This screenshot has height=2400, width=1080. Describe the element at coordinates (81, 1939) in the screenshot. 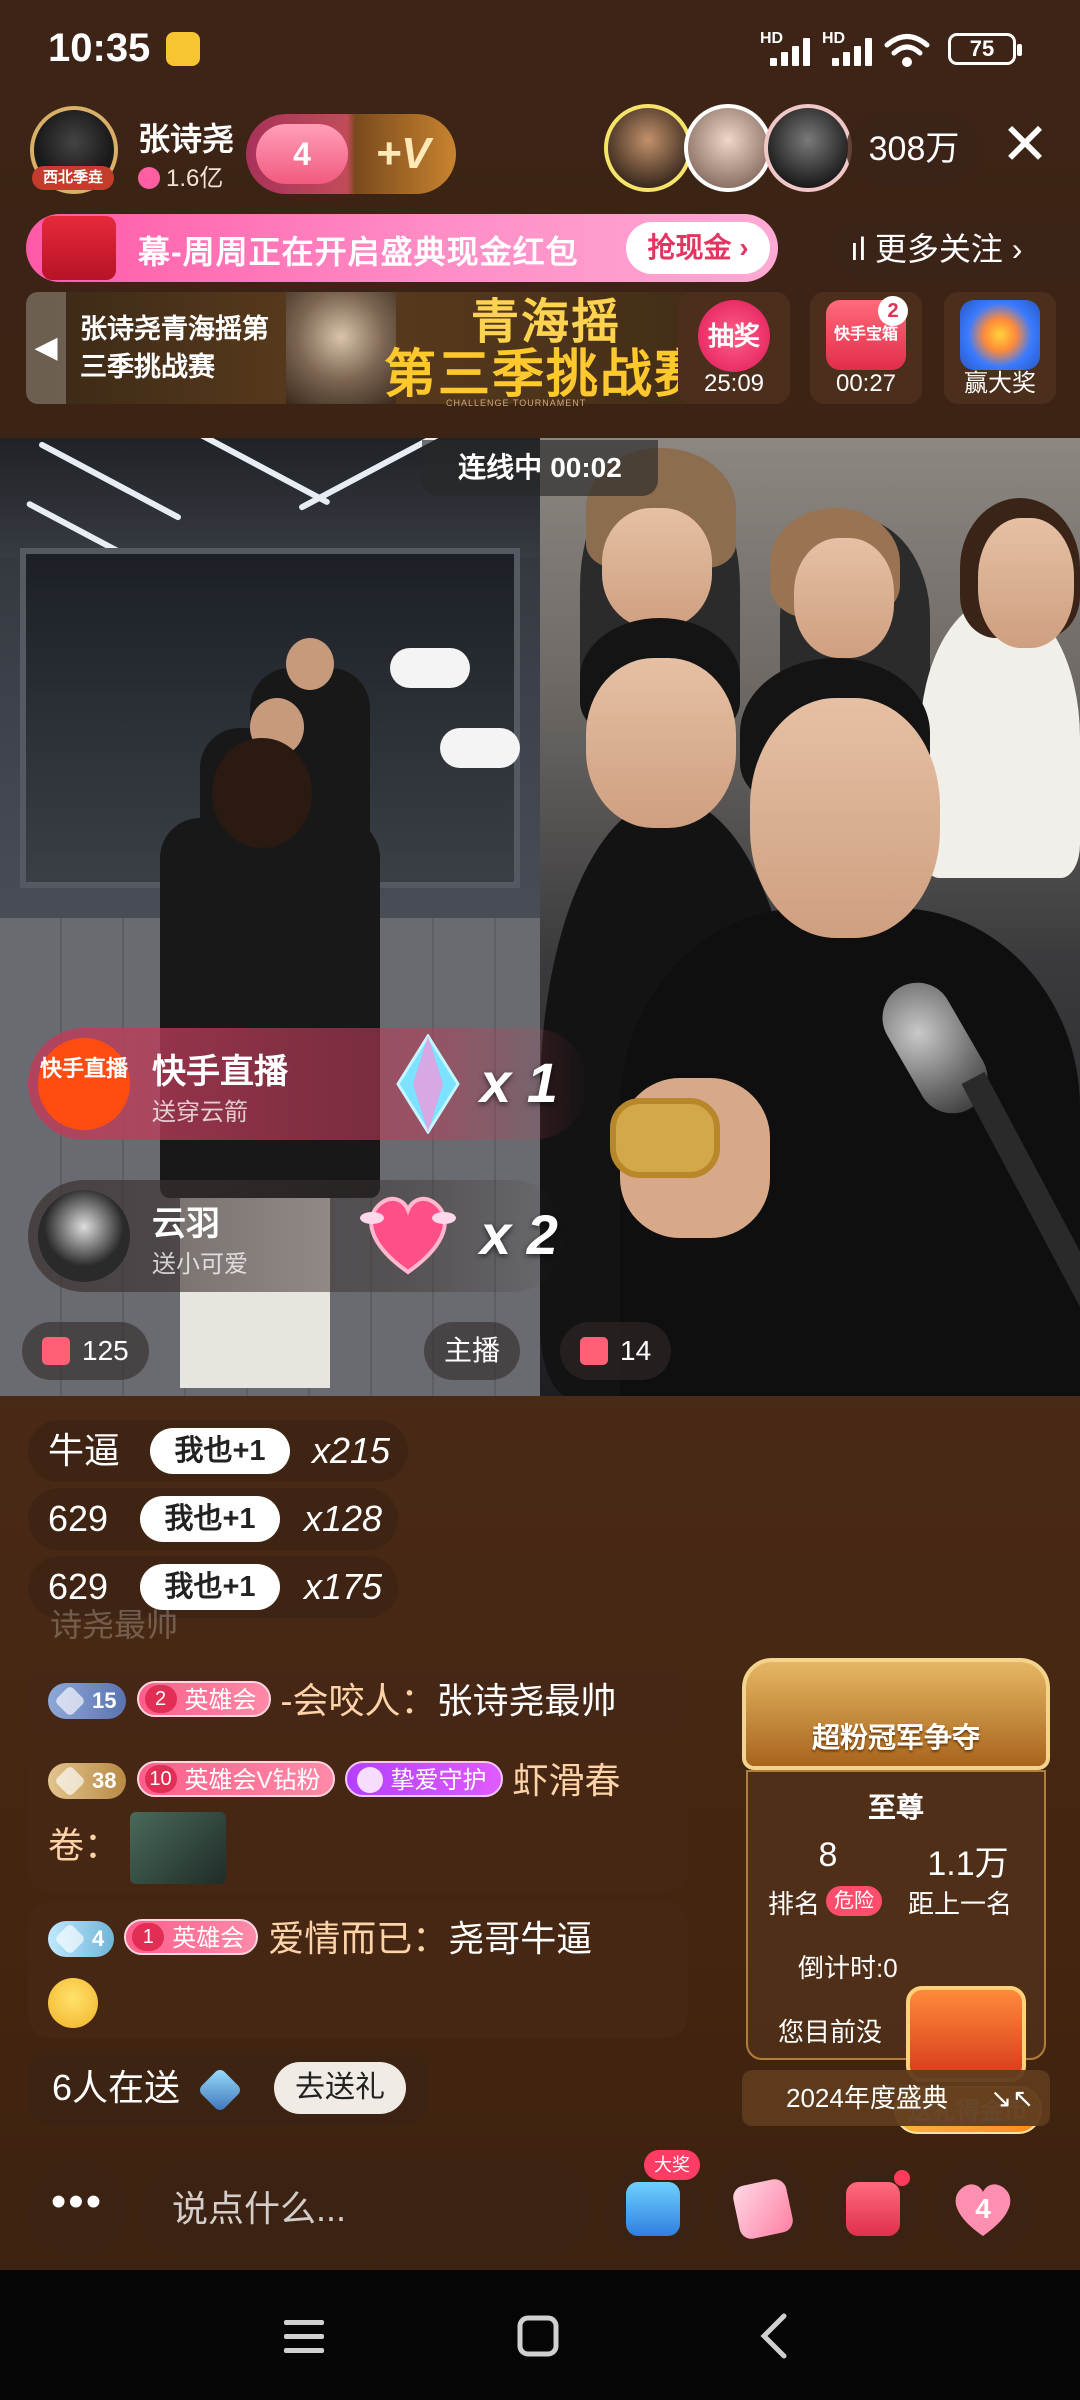

I see `level-badge: 4` at that location.